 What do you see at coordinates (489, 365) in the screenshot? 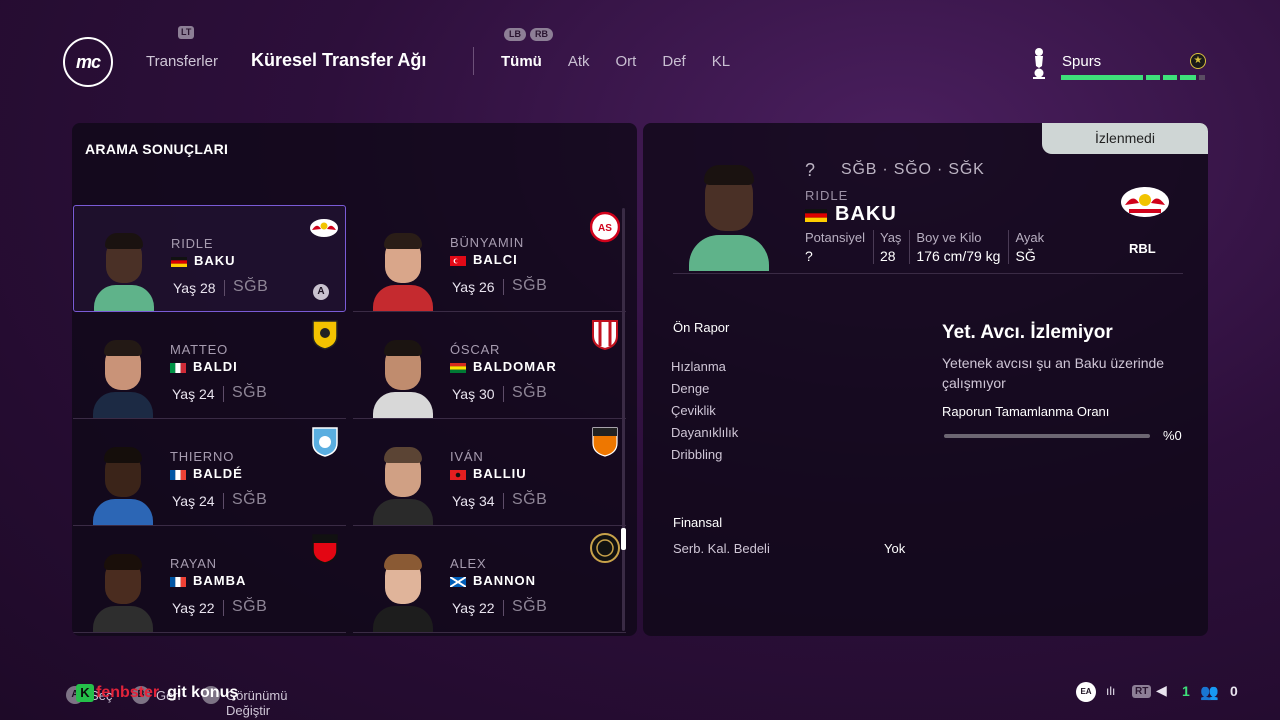
I see `player-card: ÓSCAR BALDOMAR Yaş 30 SĞB` at bounding box center [489, 365].